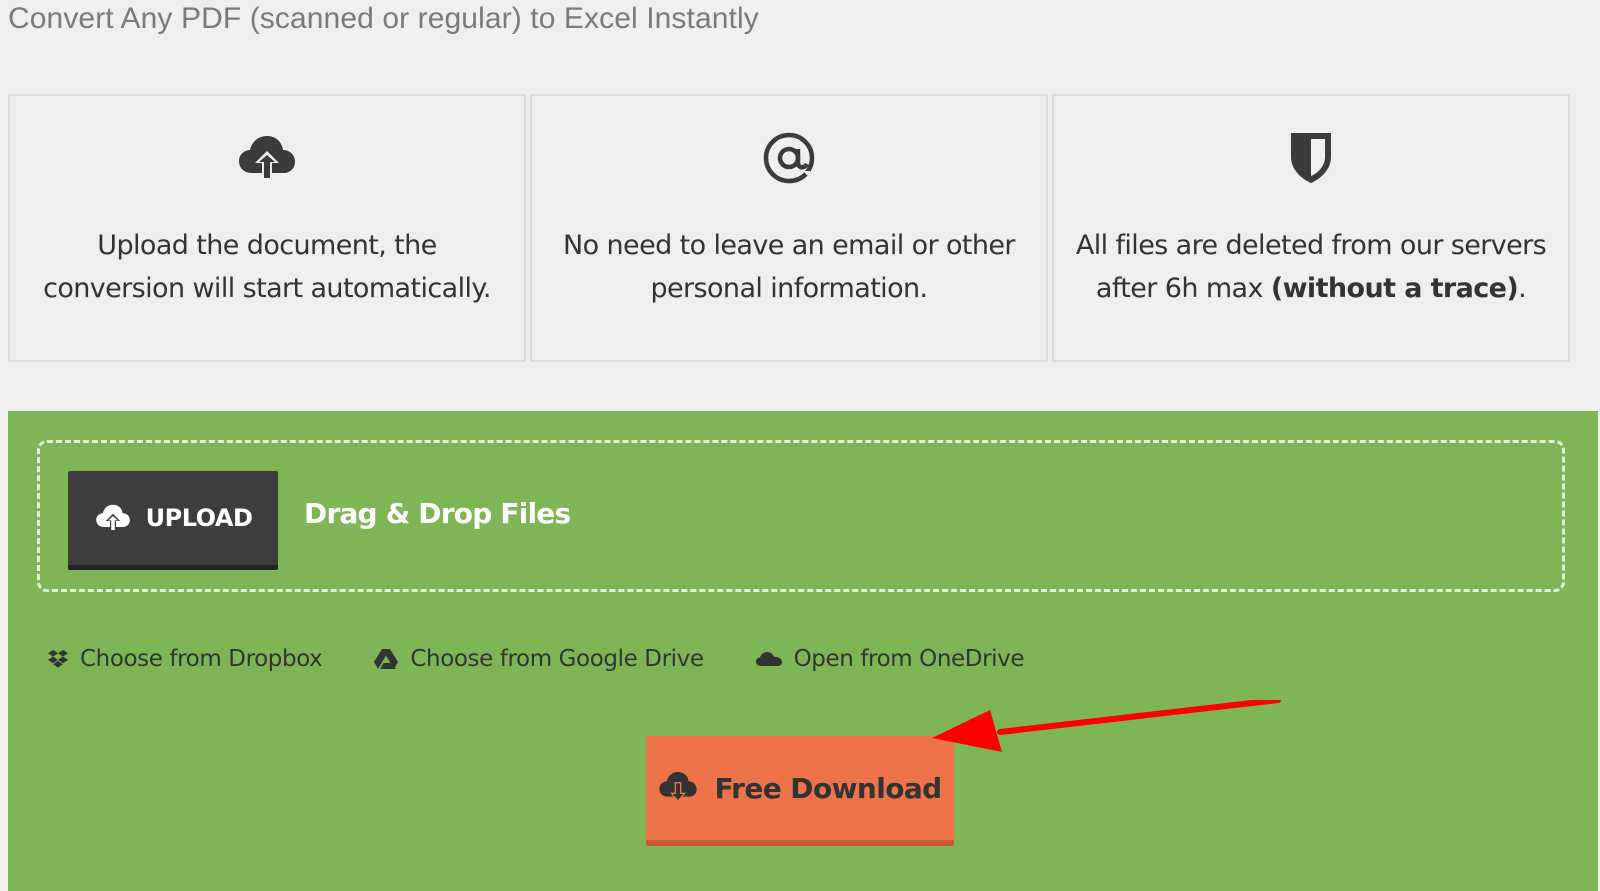  I want to click on at-sign-icon, so click(789, 158).